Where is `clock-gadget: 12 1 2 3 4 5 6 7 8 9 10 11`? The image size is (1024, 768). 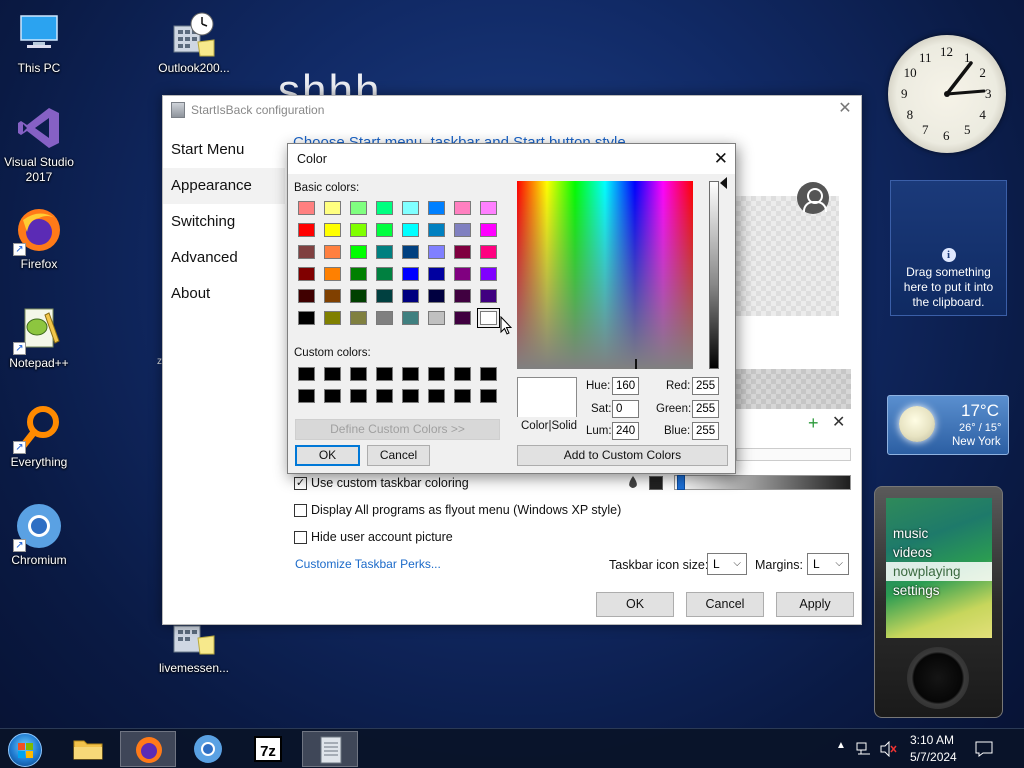 clock-gadget: 12 1 2 3 4 5 6 7 8 9 10 11 is located at coordinates (947, 94).